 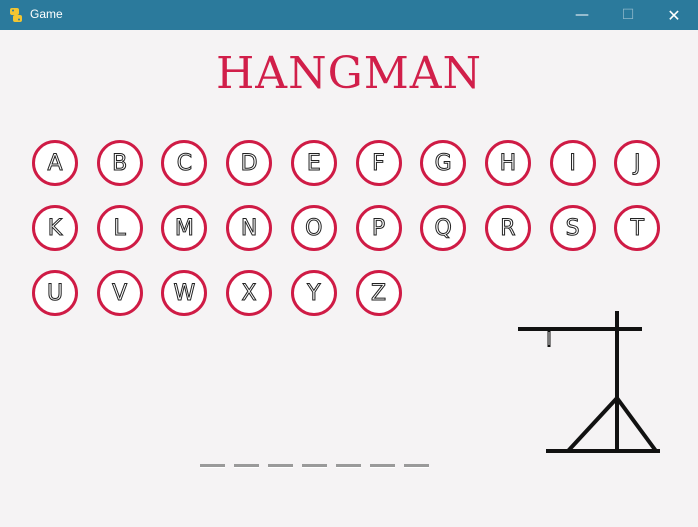 I want to click on letter-button-a: A, so click(x=55, y=163).